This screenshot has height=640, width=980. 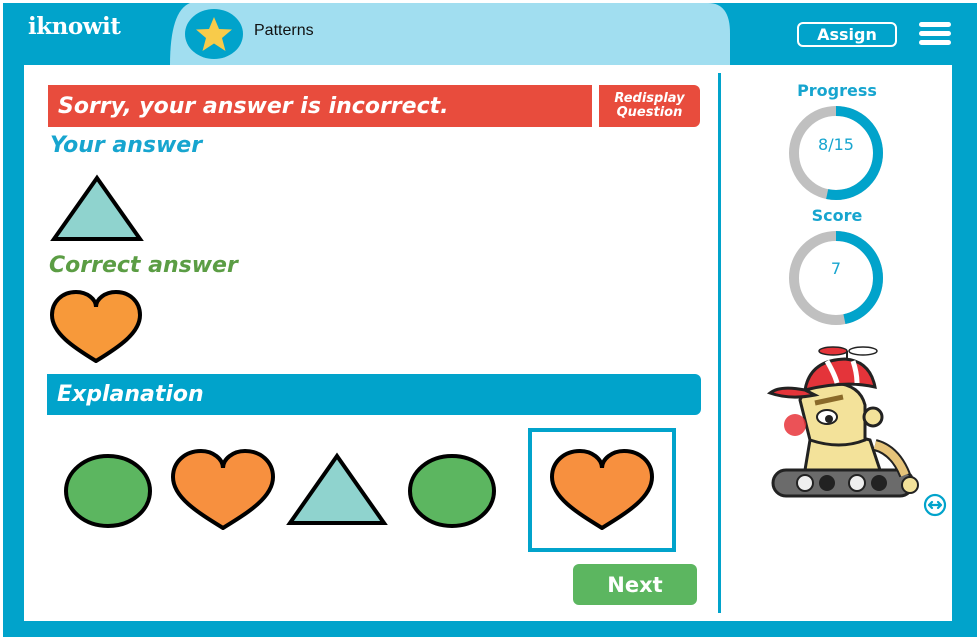 What do you see at coordinates (635, 584) in the screenshot?
I see `next-button: Next` at bounding box center [635, 584].